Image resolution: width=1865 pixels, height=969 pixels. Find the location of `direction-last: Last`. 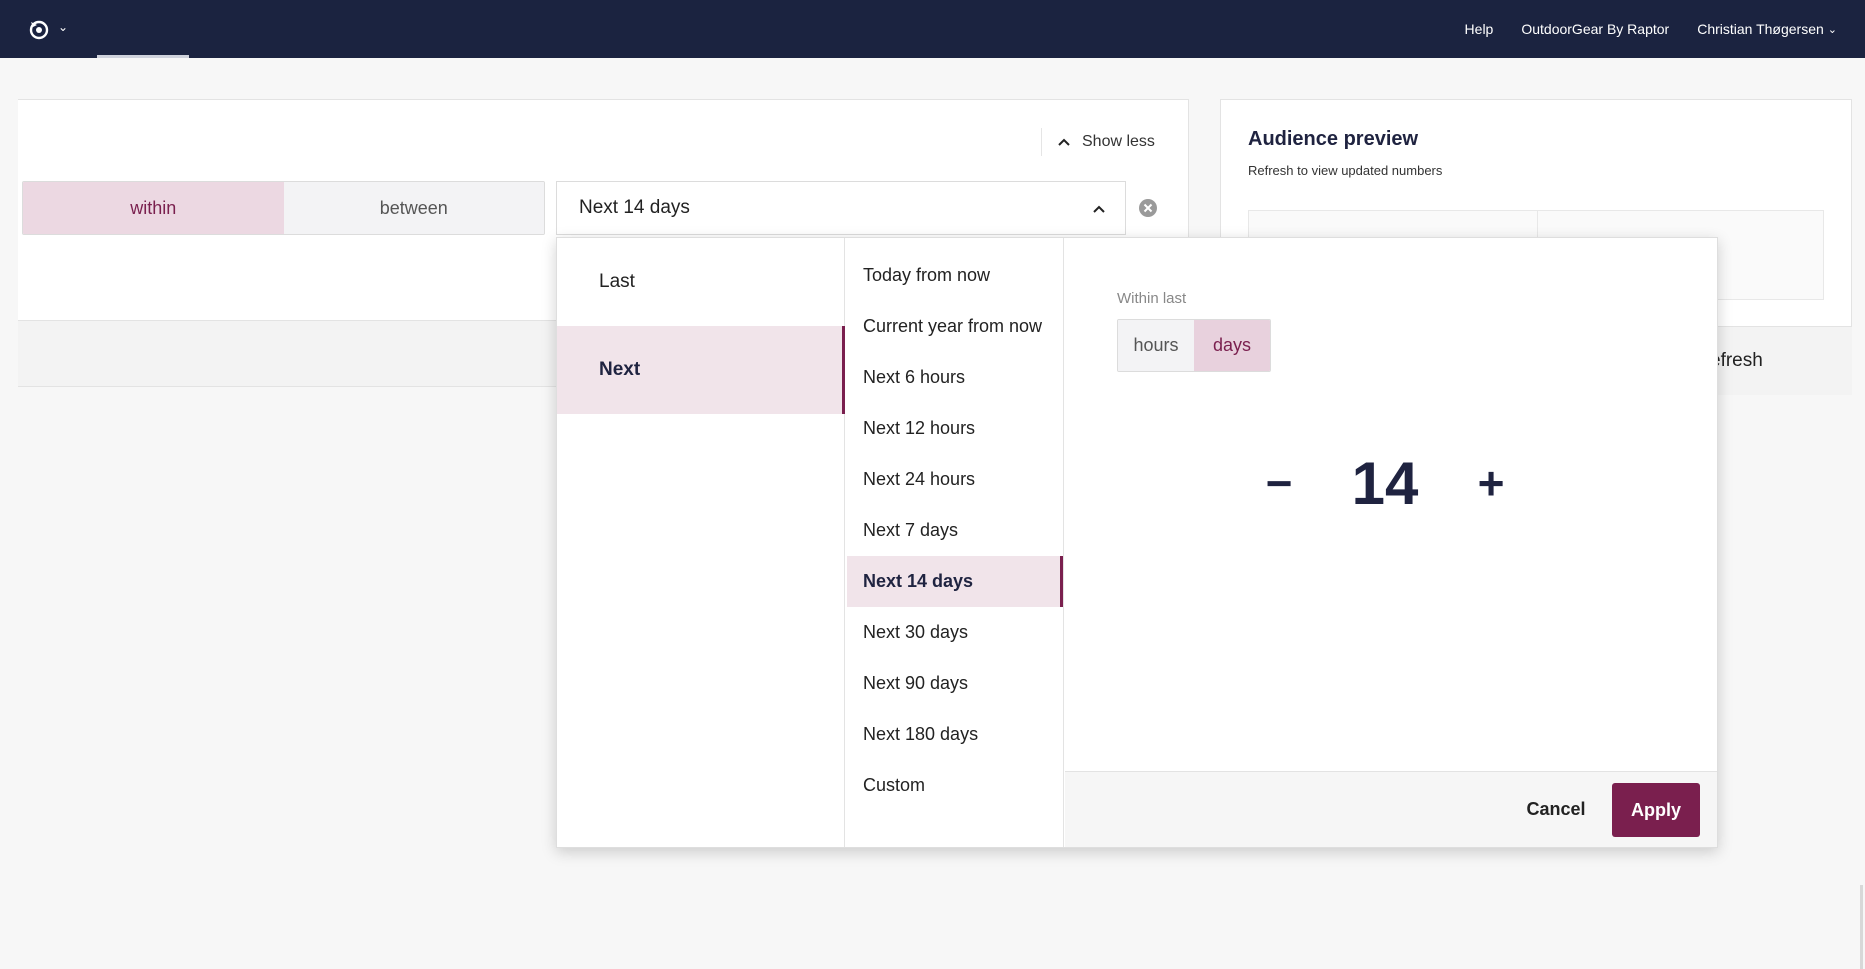

direction-last: Last is located at coordinates (701, 282).